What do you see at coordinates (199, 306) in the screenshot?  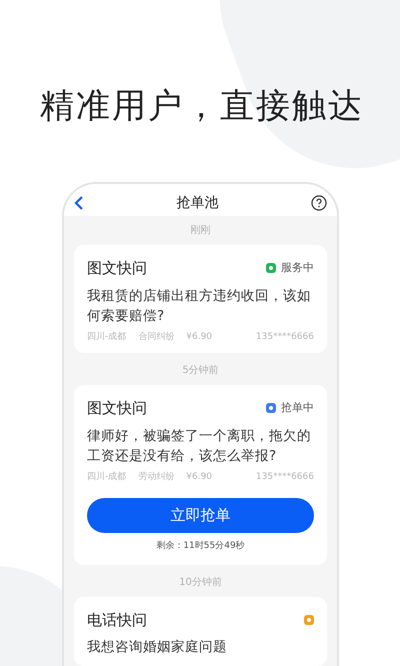 I see `question-text: 我租赁的店铺出租方违约收回，该如何索要赔偿?` at bounding box center [199, 306].